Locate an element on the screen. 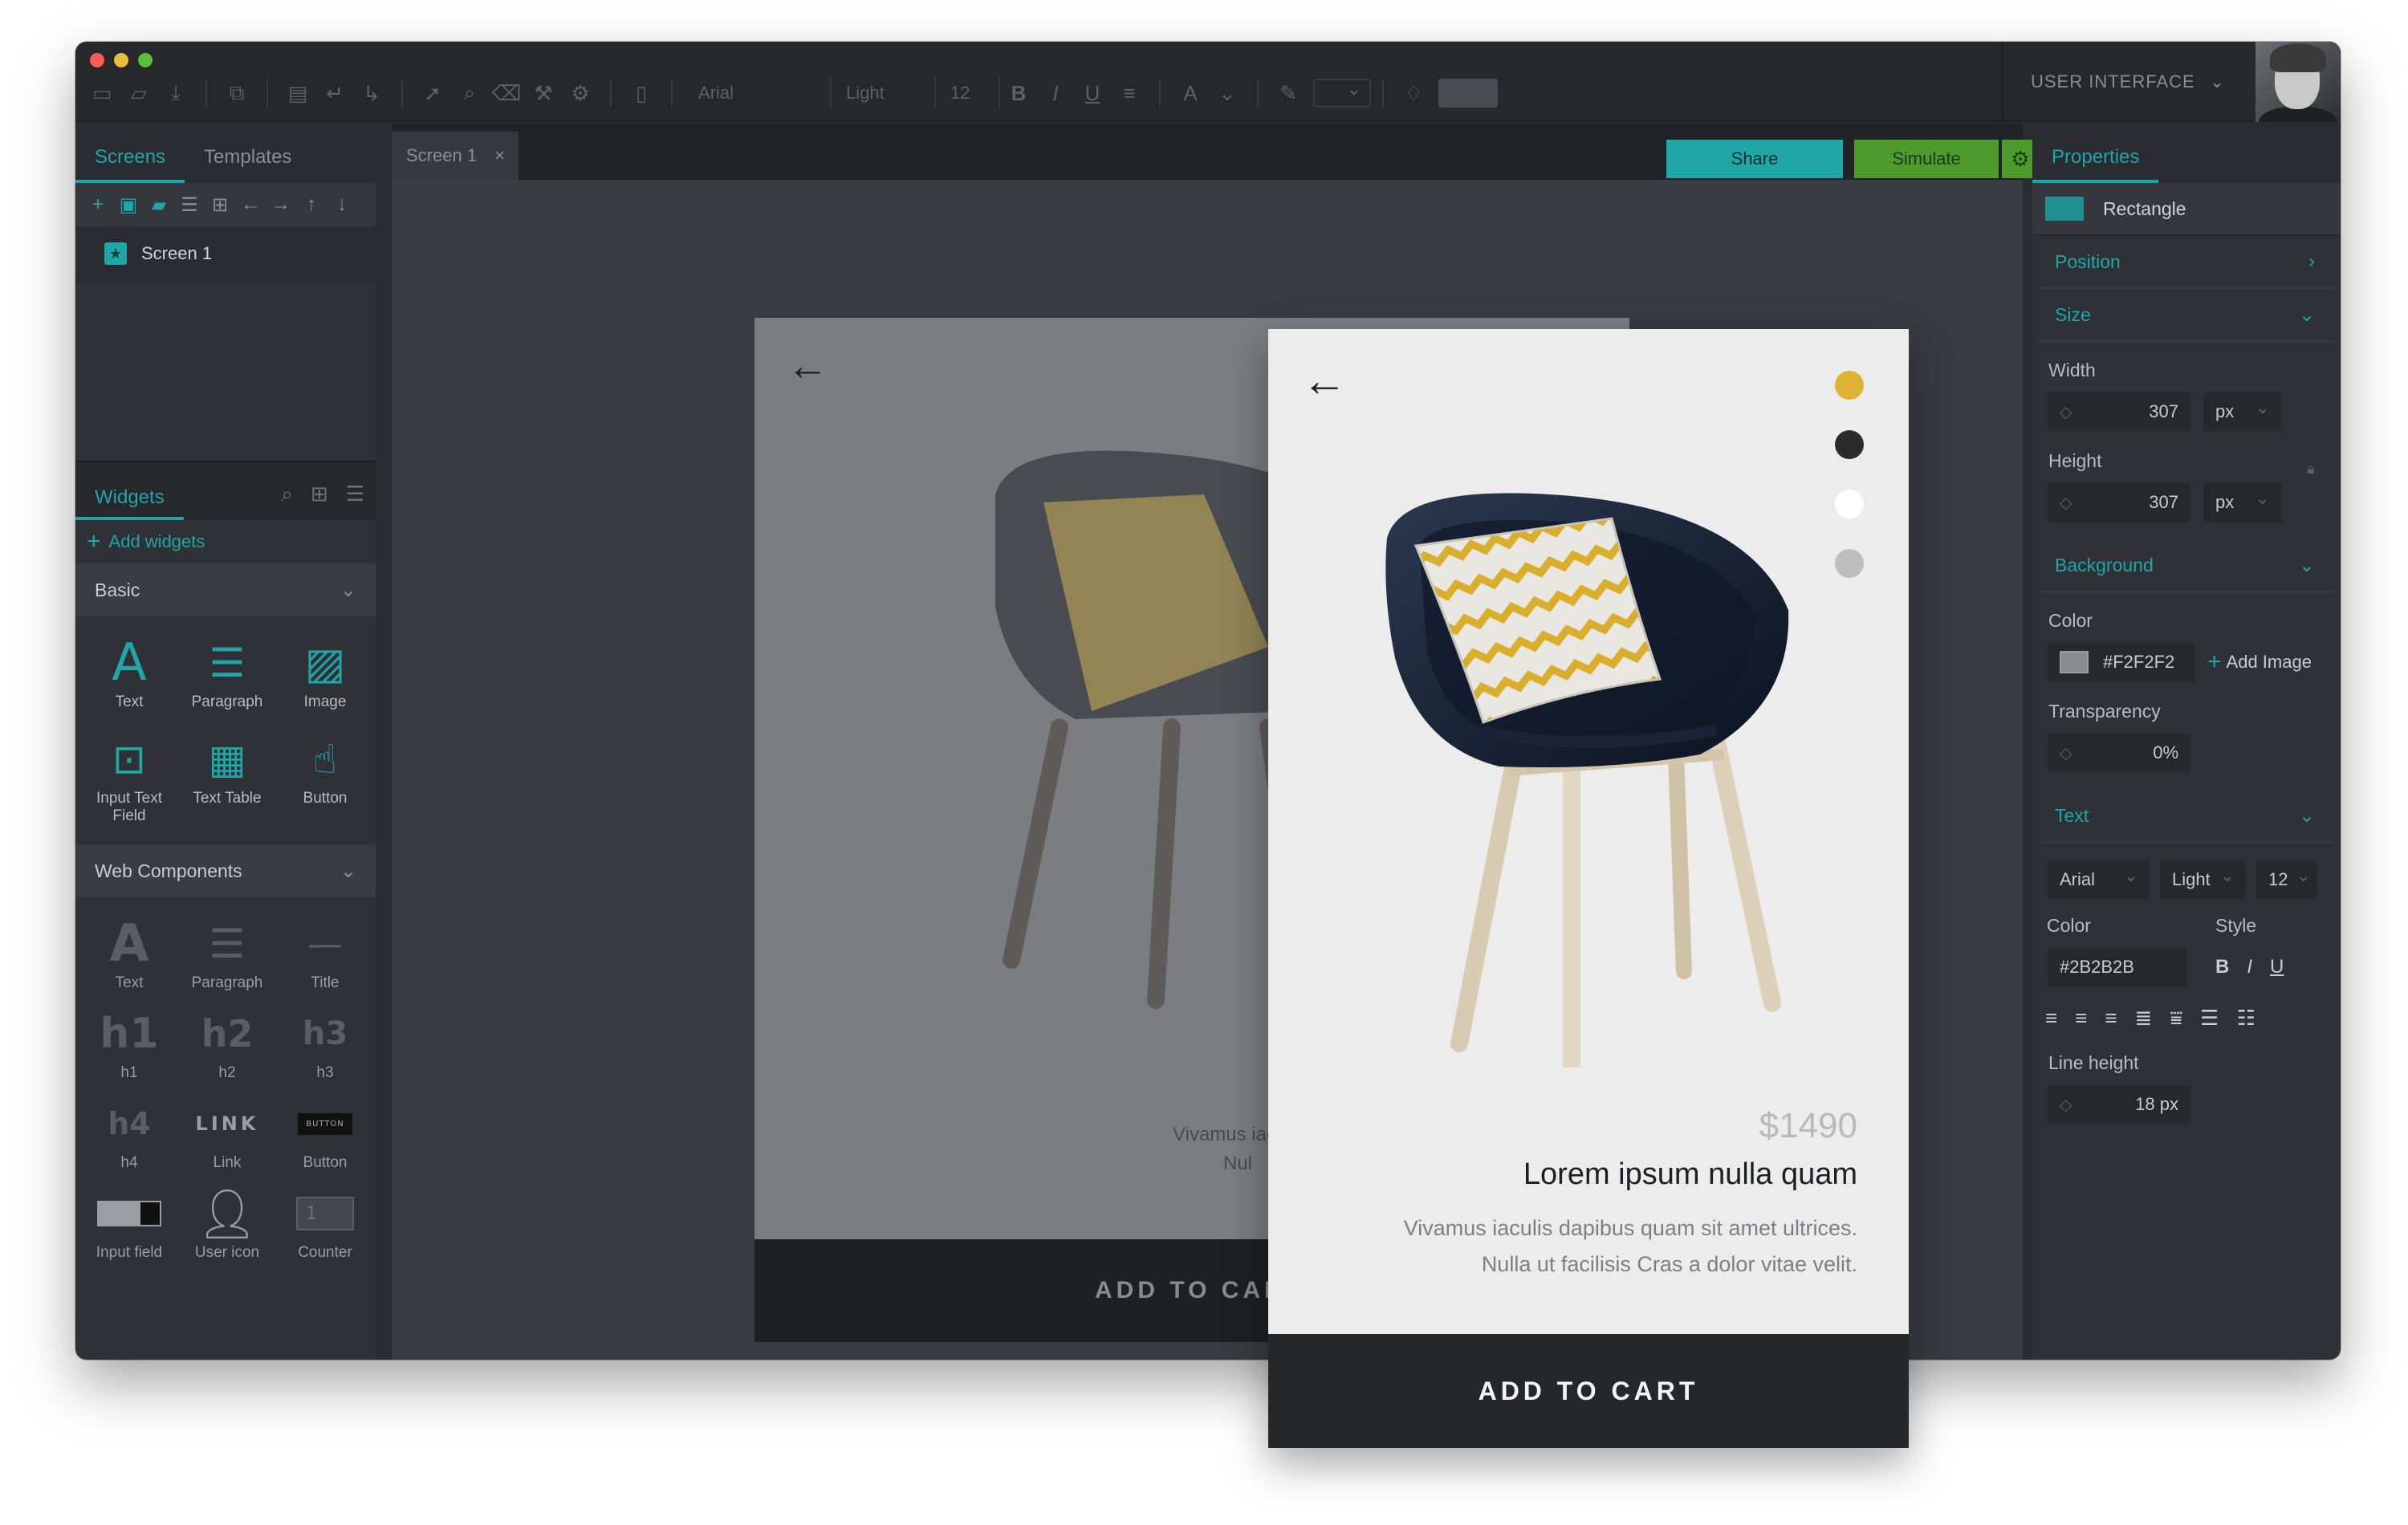  pointer-icon: ➚ is located at coordinates (432, 94).